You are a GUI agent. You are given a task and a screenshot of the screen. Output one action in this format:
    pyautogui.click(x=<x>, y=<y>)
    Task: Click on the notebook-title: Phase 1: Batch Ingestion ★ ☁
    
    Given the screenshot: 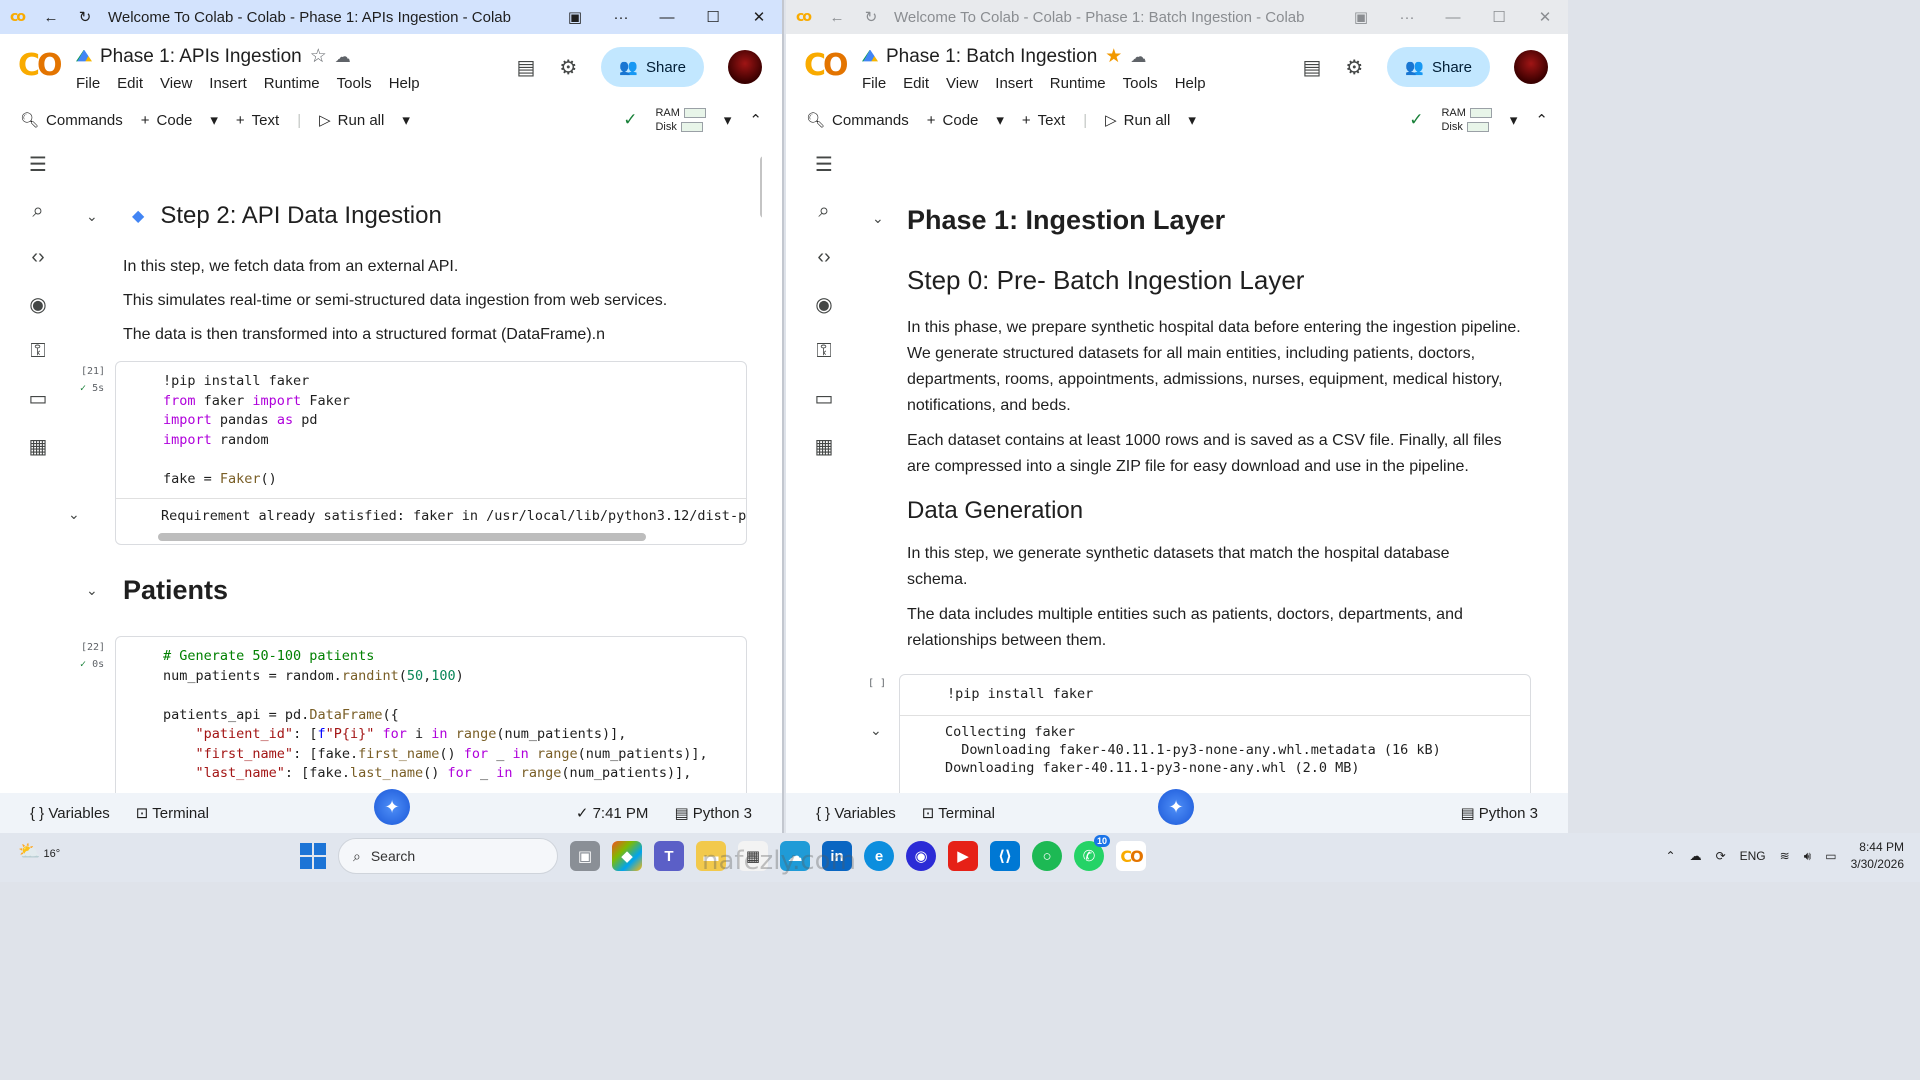 What is the action you would take?
    pyautogui.click(x=1004, y=56)
    